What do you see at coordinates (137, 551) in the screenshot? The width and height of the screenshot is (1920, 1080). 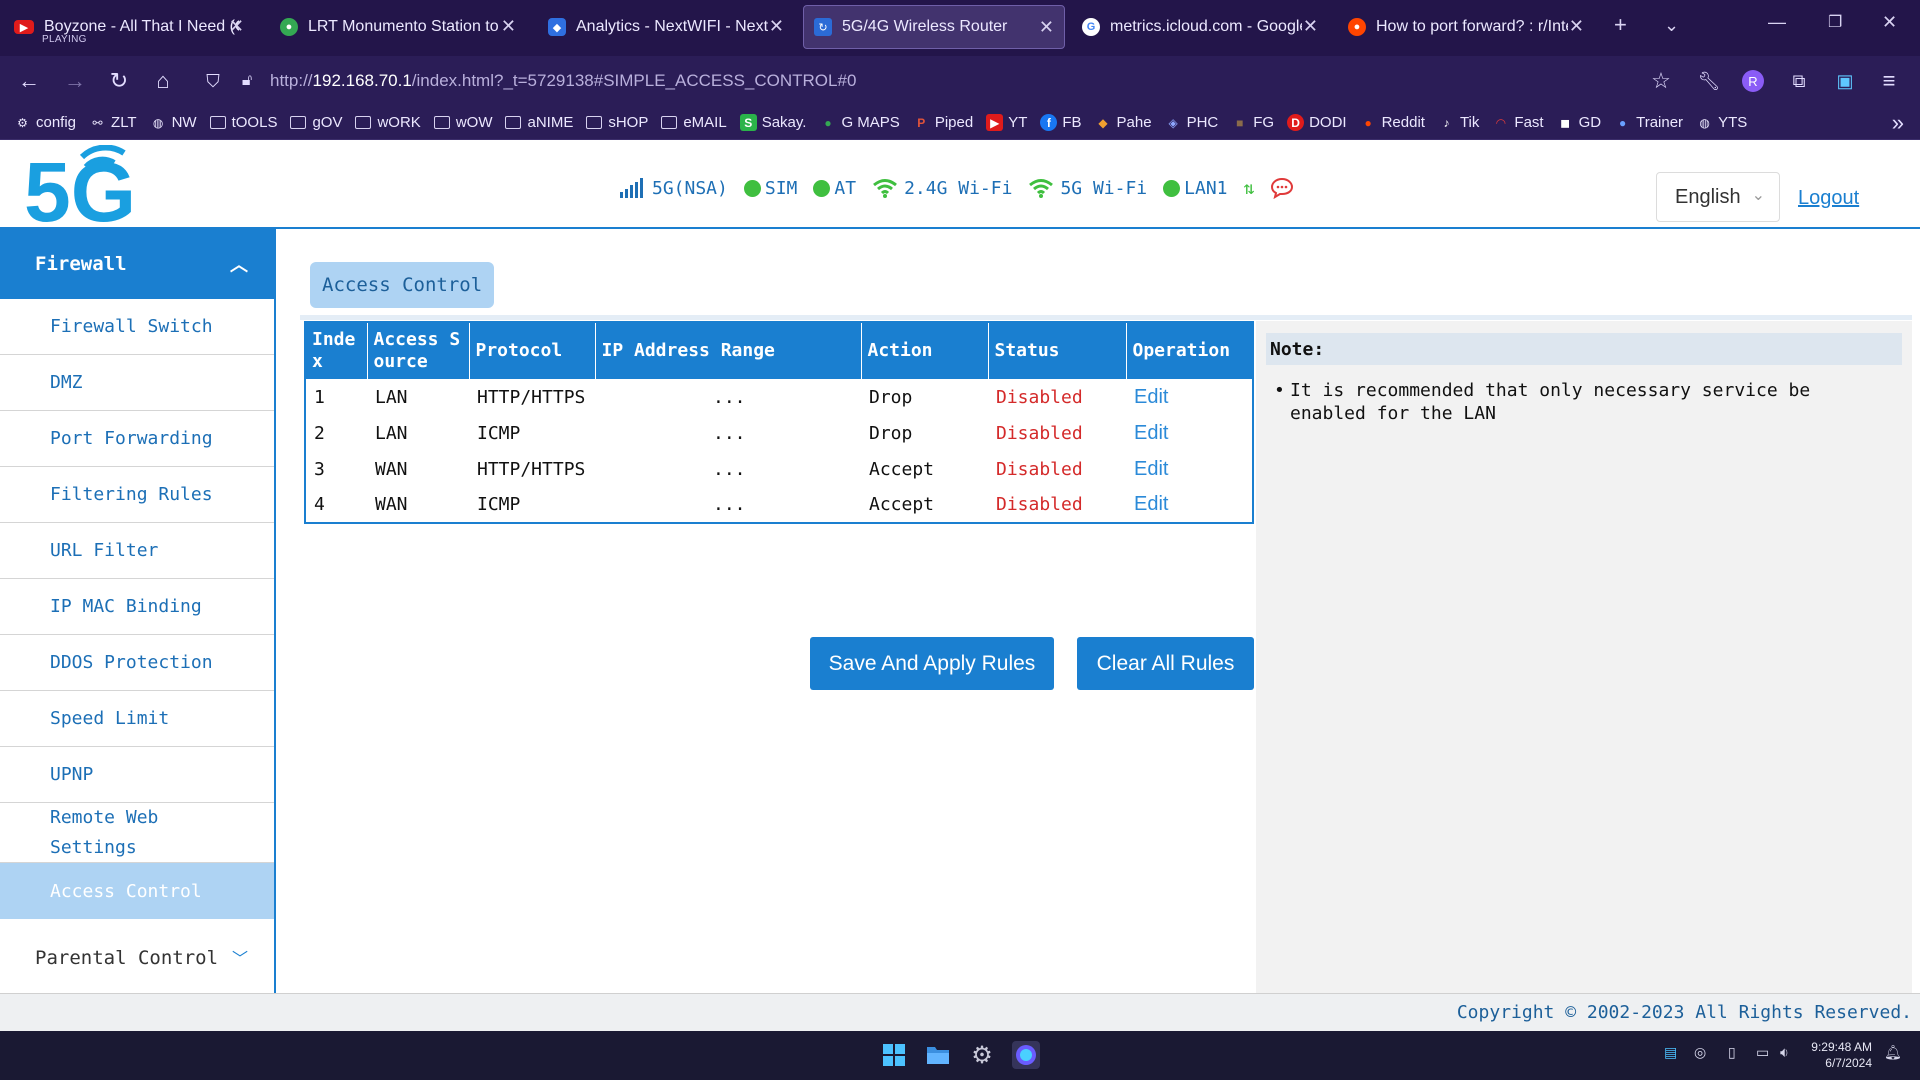 I see `sidebar-item-url-filter: URL Filter` at bounding box center [137, 551].